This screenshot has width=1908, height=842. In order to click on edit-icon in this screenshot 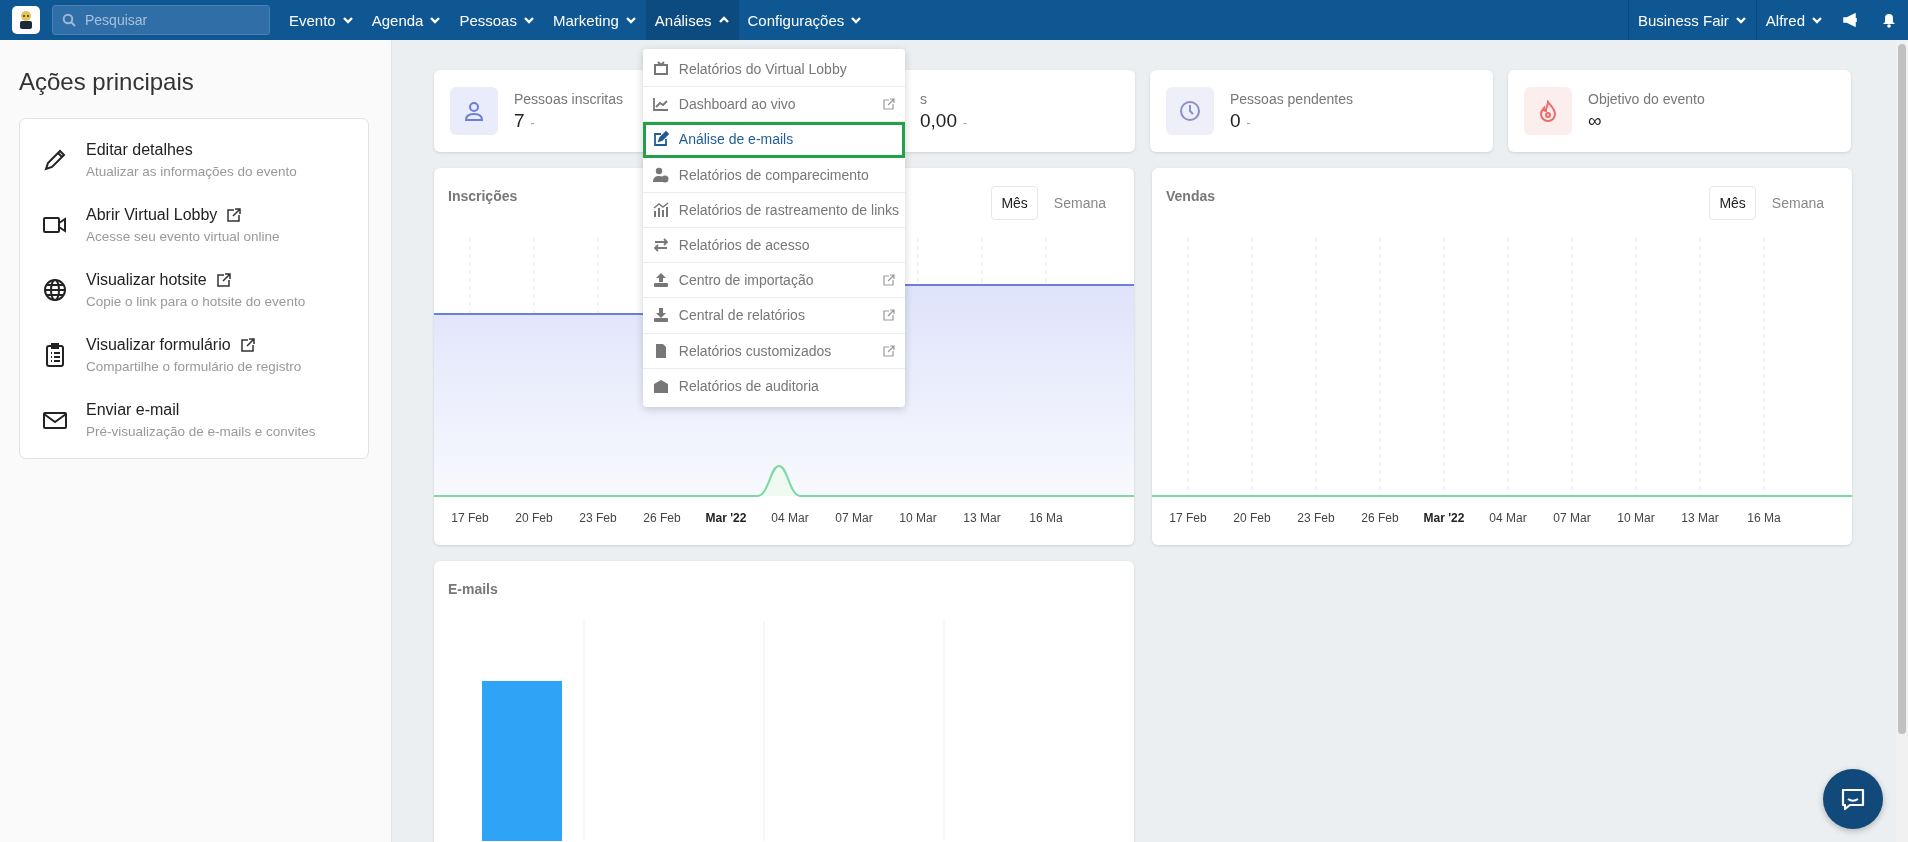, I will do `click(660, 139)`.